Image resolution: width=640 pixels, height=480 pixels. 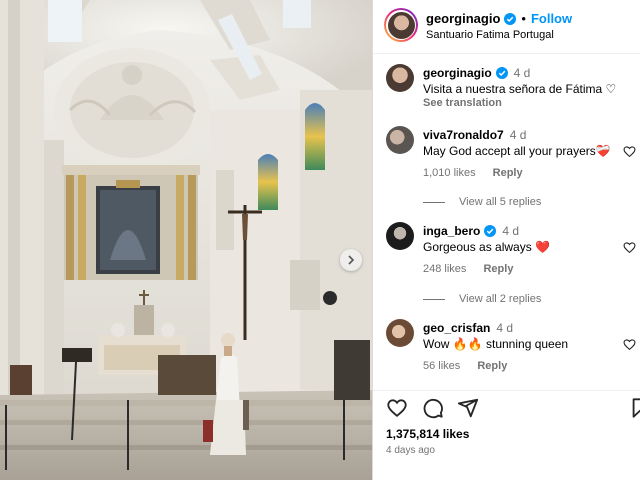 What do you see at coordinates (517, 151) in the screenshot?
I see `comment-text: May God accept all your prayers❤️‍🩹` at bounding box center [517, 151].